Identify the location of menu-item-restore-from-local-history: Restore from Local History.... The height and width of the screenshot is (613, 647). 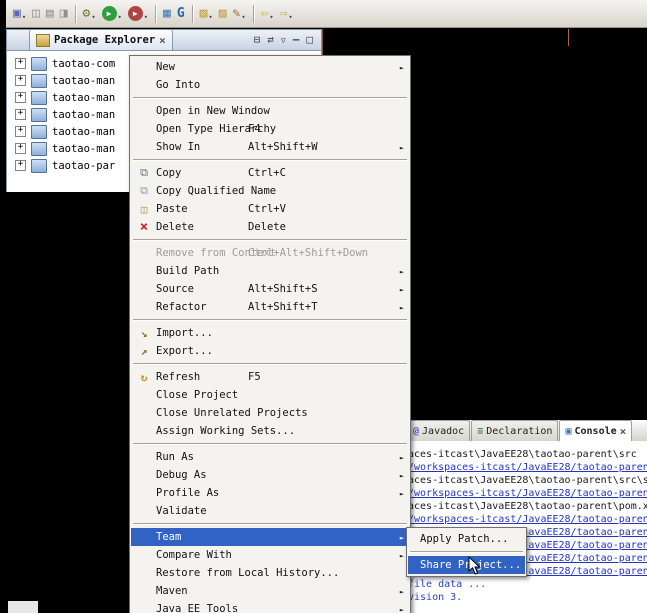
(270, 573).